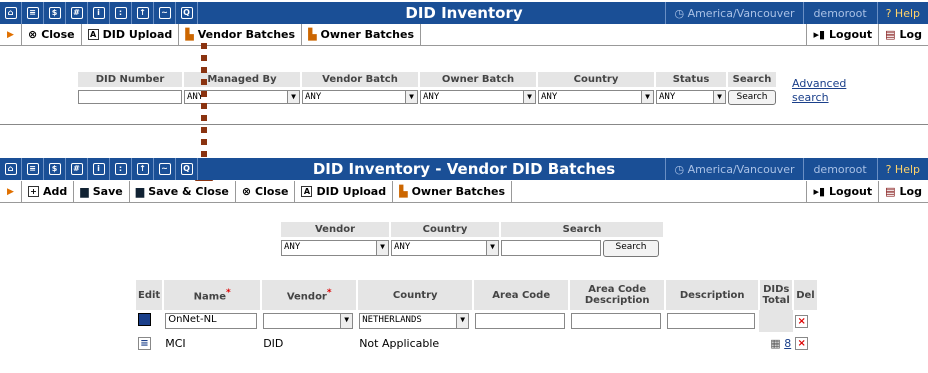  Describe the element at coordinates (787, 343) in the screenshot. I see `dids-total-link: 8` at that location.